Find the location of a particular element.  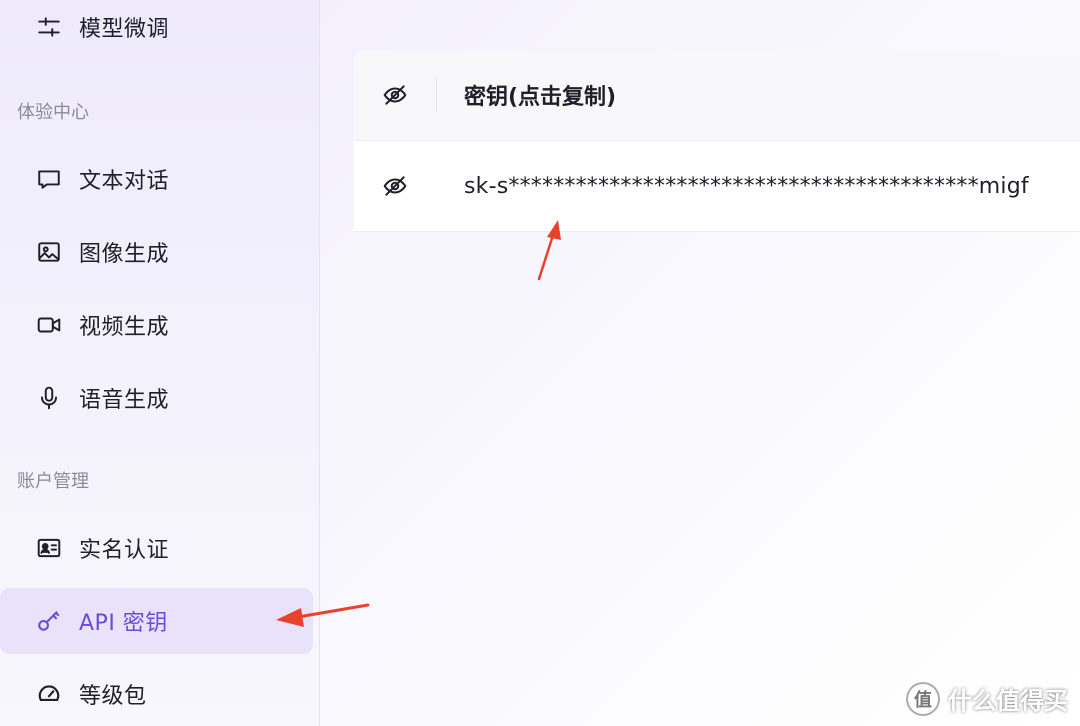

video-camera-icon is located at coordinates (49, 325).